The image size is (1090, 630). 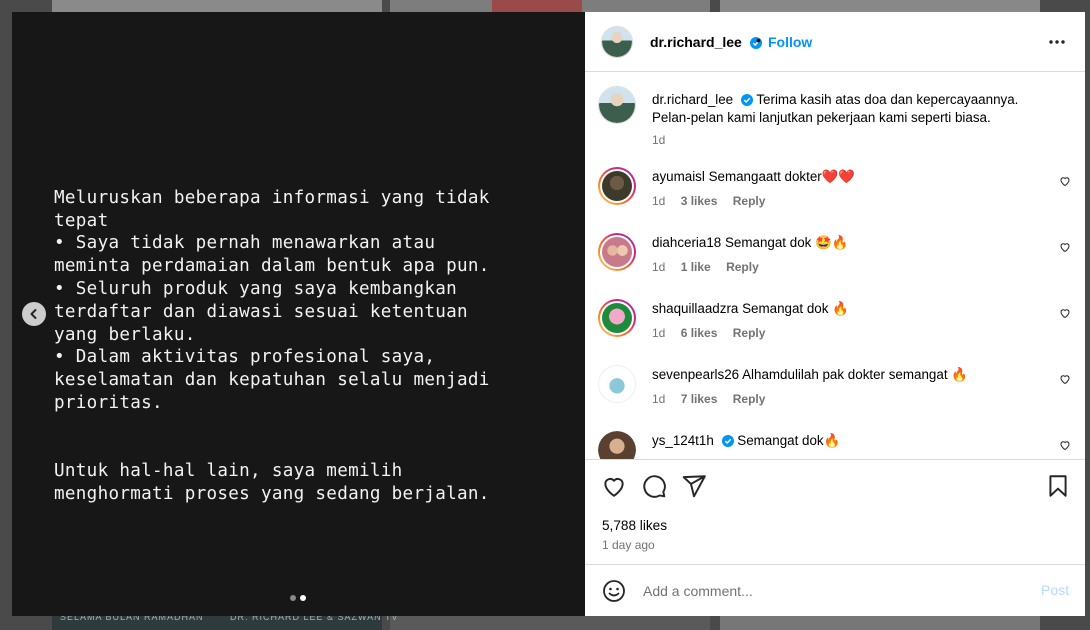 What do you see at coordinates (790, 42) in the screenshot?
I see `follow-button: Follow` at bounding box center [790, 42].